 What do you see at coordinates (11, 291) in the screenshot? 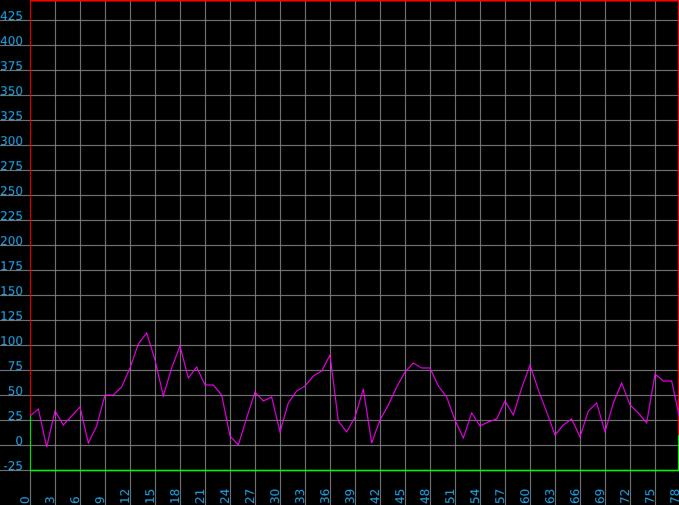
I see `axis-tick-label: 150` at bounding box center [11, 291].